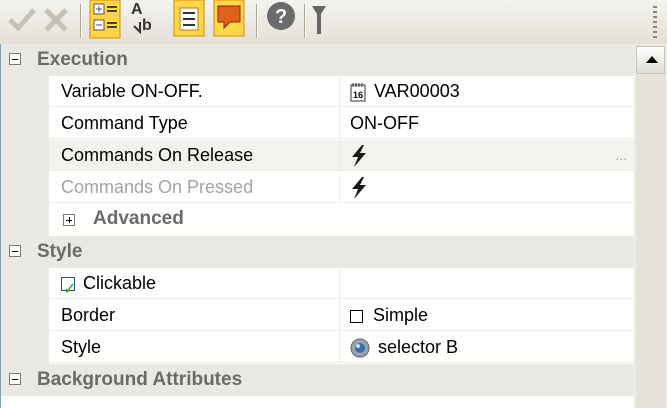 The image size is (667, 408). Describe the element at coordinates (487, 347) in the screenshot. I see `property-value: selector B` at that location.